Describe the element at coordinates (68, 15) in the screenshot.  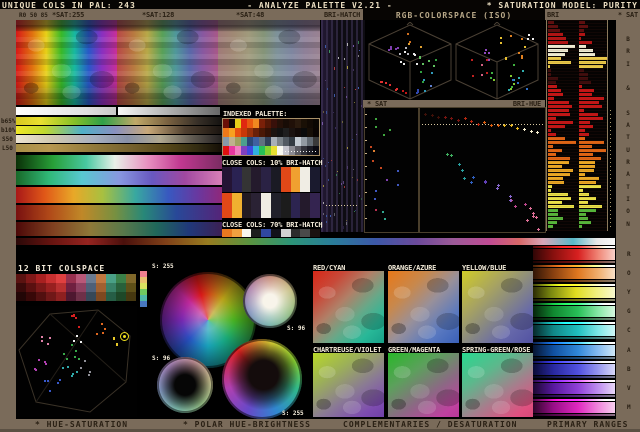
I see `sat-255-label: *SAT:255` at that location.